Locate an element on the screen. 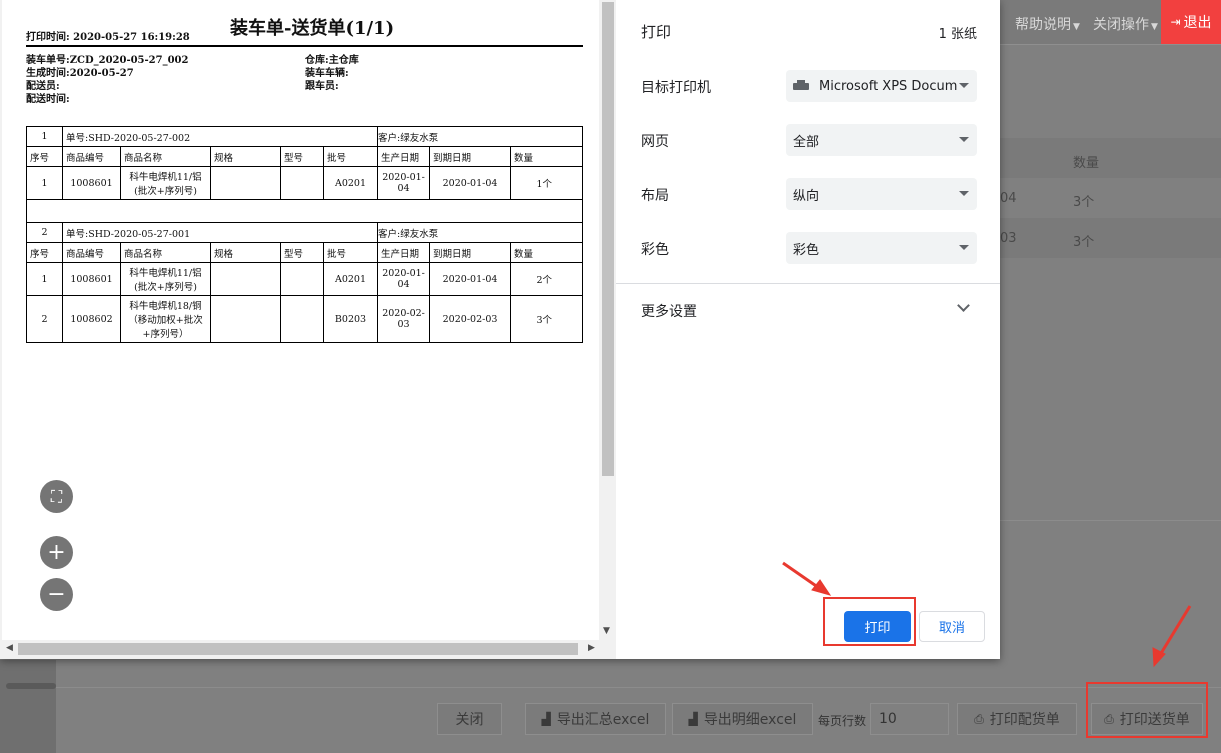 The image size is (1221, 753). generated-time: 生成时间:2020-05-27 is located at coordinates (80, 73).